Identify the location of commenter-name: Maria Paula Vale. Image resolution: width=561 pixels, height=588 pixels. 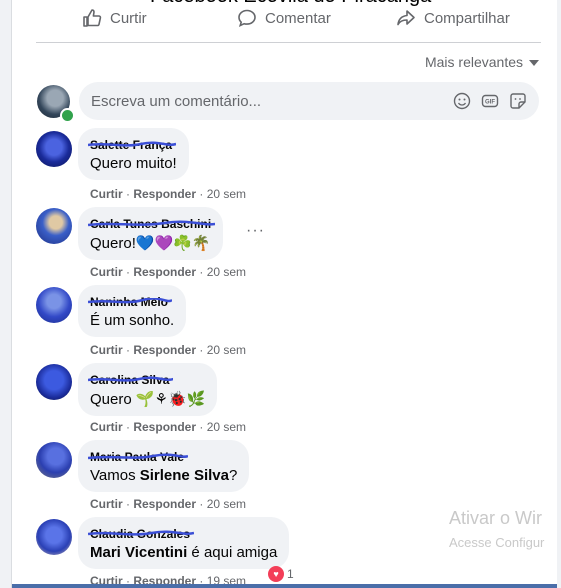
(138, 457).